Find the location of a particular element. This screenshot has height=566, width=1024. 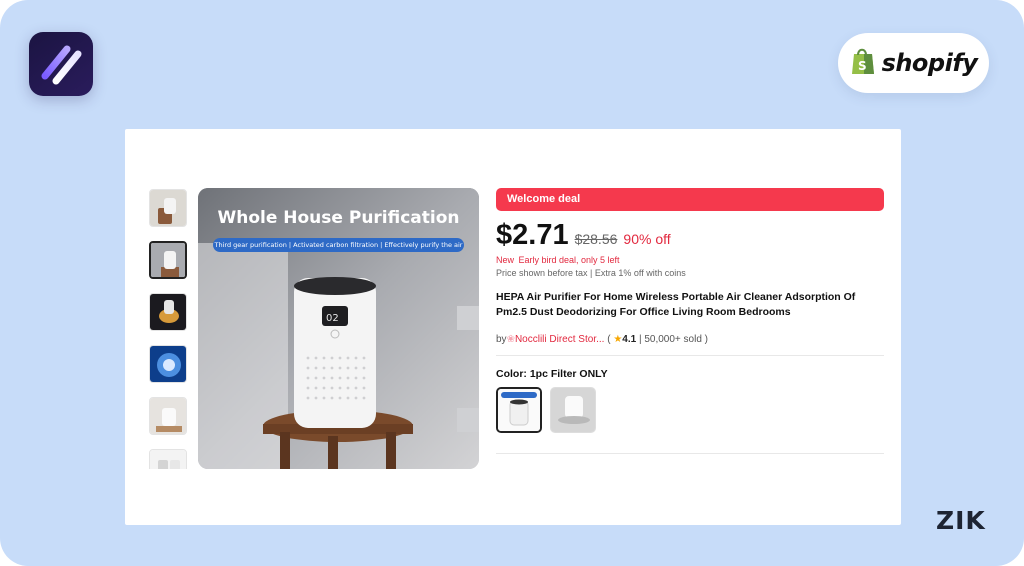

sold-count: 50,000+ sold is located at coordinates (673, 339).